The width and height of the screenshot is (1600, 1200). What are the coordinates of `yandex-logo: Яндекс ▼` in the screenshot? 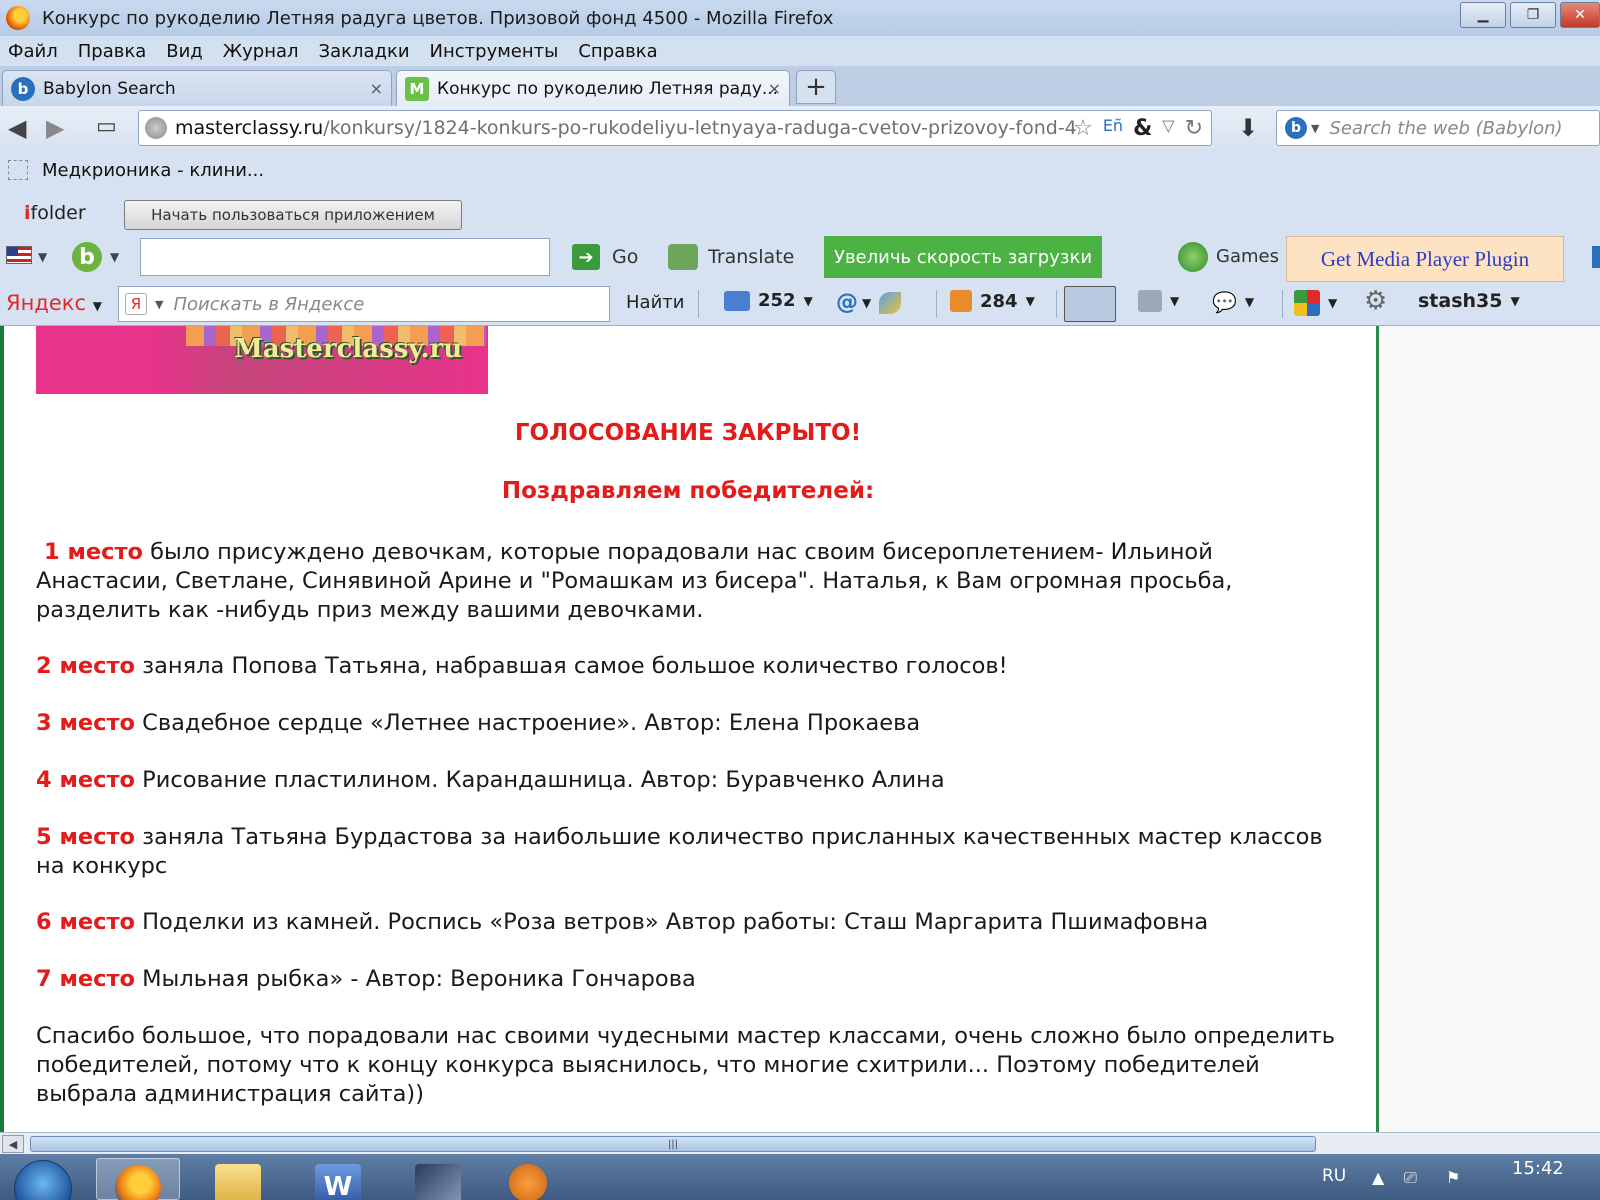 It's located at (54, 303).